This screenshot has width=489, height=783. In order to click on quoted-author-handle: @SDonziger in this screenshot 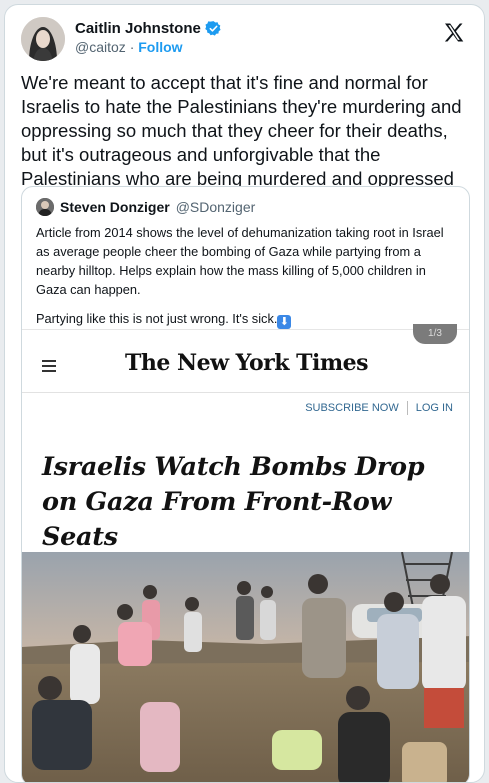, I will do `click(215, 207)`.